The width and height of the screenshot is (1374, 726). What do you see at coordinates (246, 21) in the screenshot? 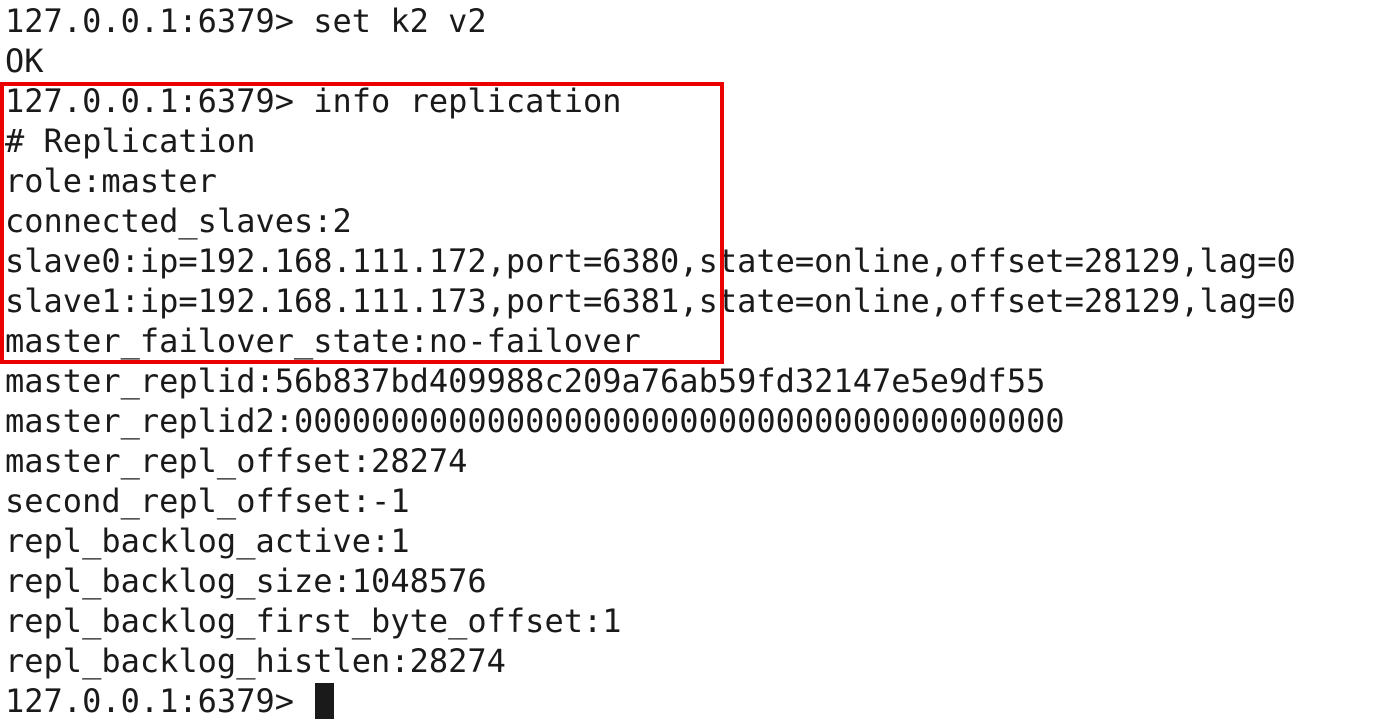
I see `terminal-line: 127.0.0.1:6379> set k2 v2` at bounding box center [246, 21].